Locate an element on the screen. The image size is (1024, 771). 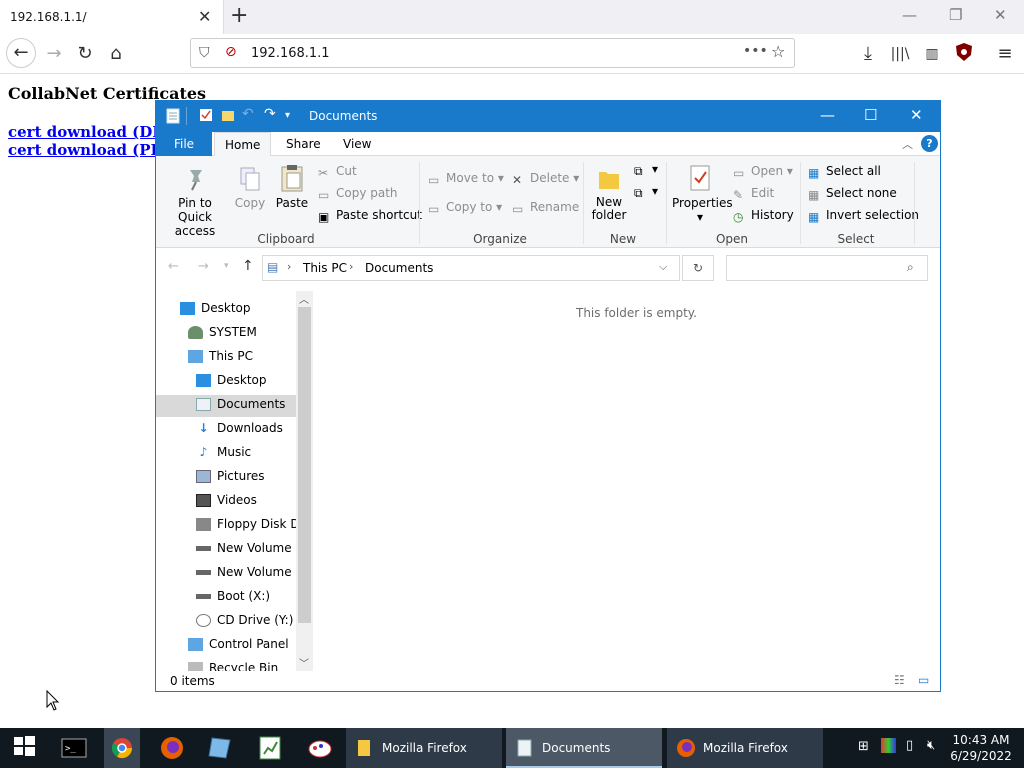
copy-to-button: ▭ Copy to ▾ is located at coordinates (465, 208).